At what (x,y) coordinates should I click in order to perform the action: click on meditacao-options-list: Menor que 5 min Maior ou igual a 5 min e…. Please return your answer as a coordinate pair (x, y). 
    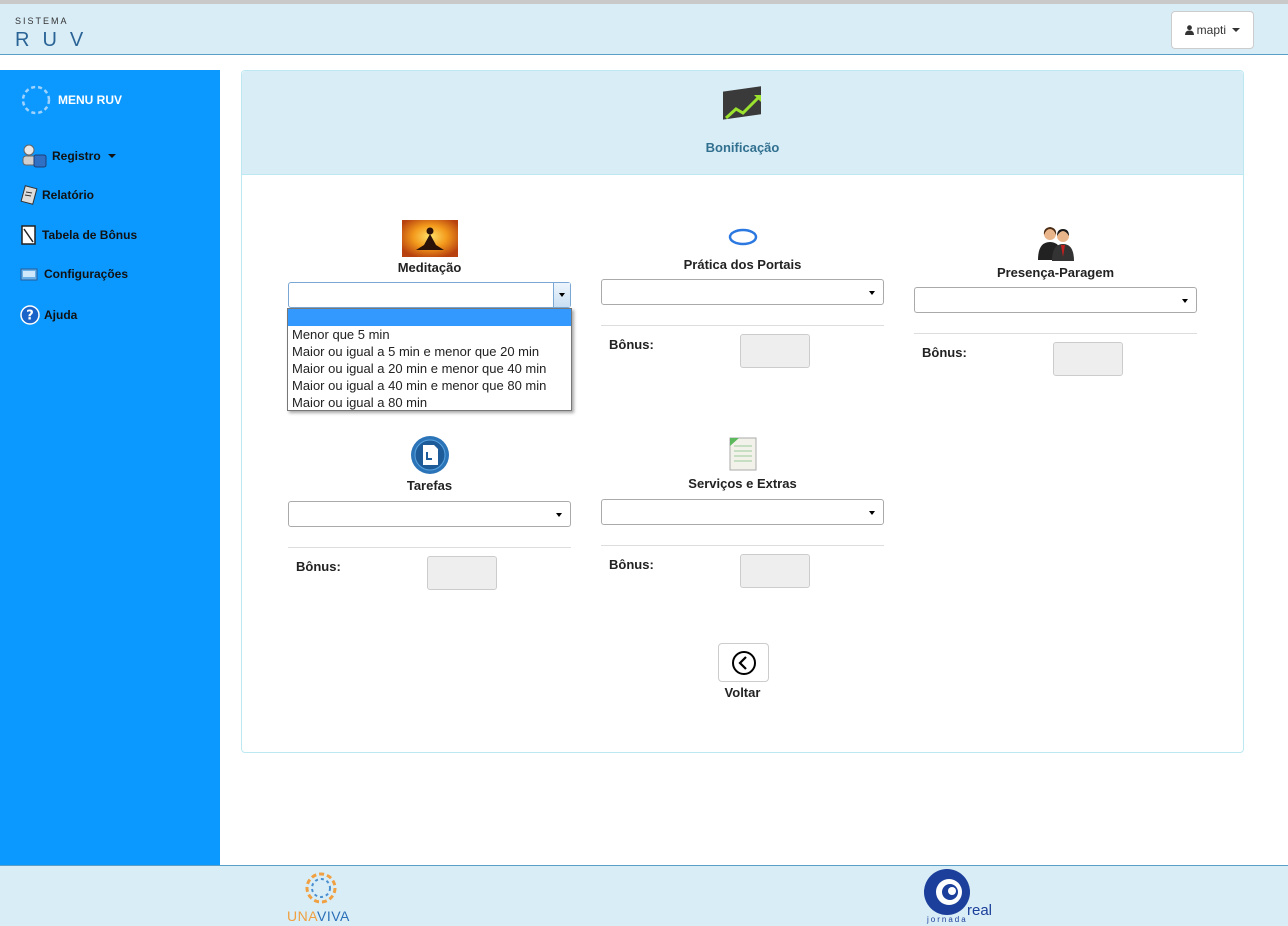
    Looking at the image, I should click on (429, 359).